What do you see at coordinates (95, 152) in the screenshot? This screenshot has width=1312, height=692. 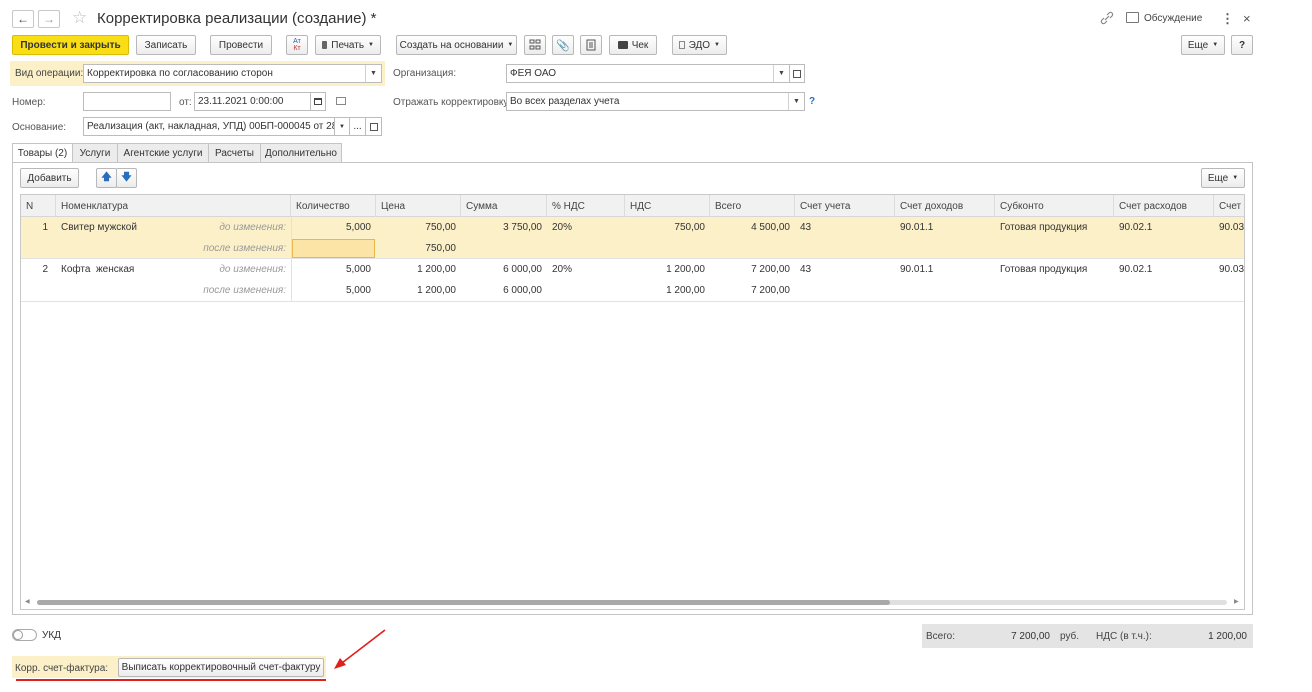 I see `tab-services: Услуги` at bounding box center [95, 152].